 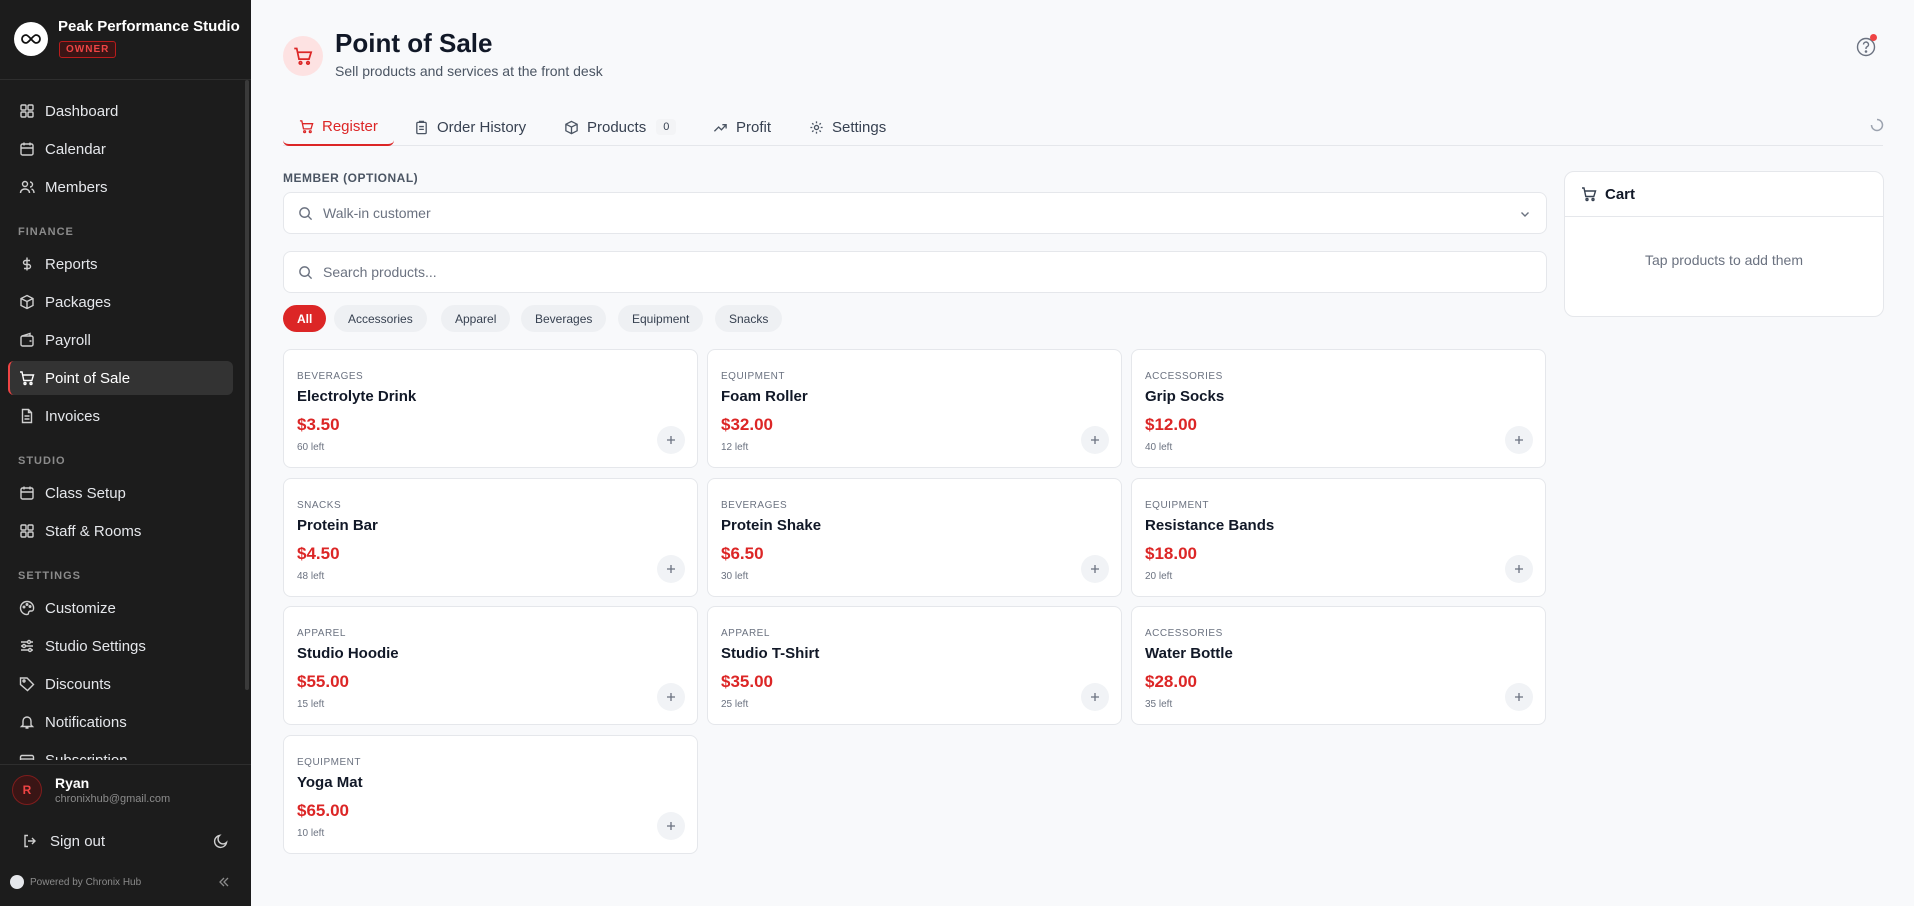 What do you see at coordinates (476, 318) in the screenshot?
I see `filter-chip-apparel: Apparel` at bounding box center [476, 318].